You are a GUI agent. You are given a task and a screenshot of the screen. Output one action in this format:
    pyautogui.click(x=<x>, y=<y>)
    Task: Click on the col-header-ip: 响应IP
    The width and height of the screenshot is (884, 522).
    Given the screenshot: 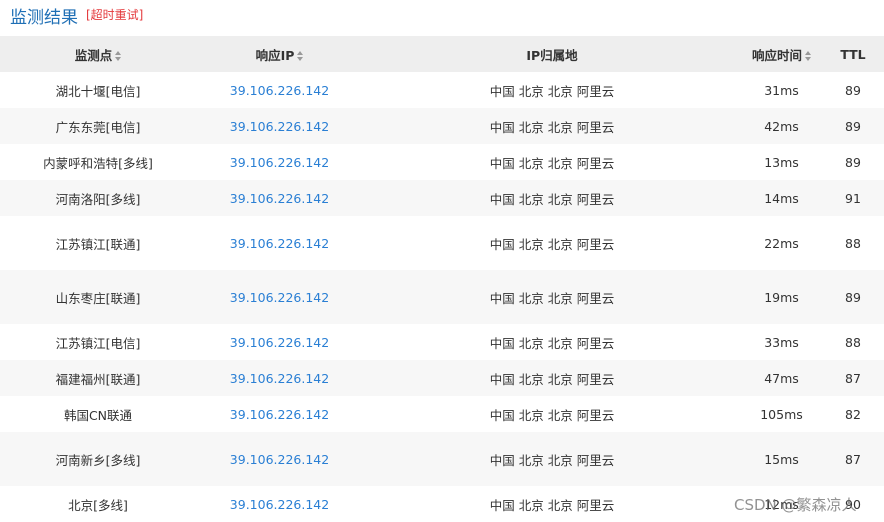 What is the action you would take?
    pyautogui.click(x=279, y=54)
    